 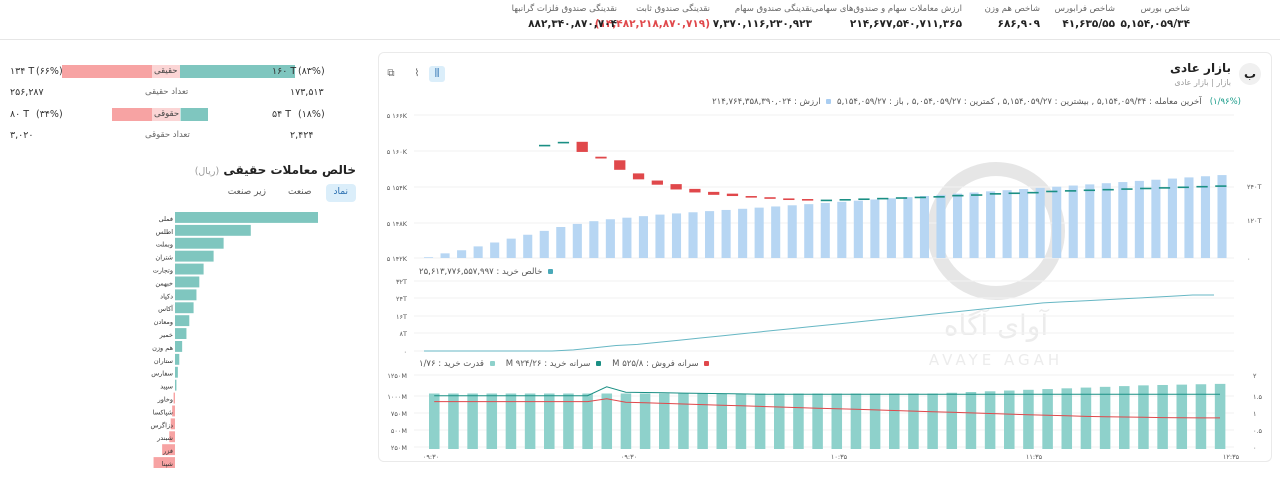 I want to click on net-buy-tick-label: ۳۲T, so click(x=401, y=282).